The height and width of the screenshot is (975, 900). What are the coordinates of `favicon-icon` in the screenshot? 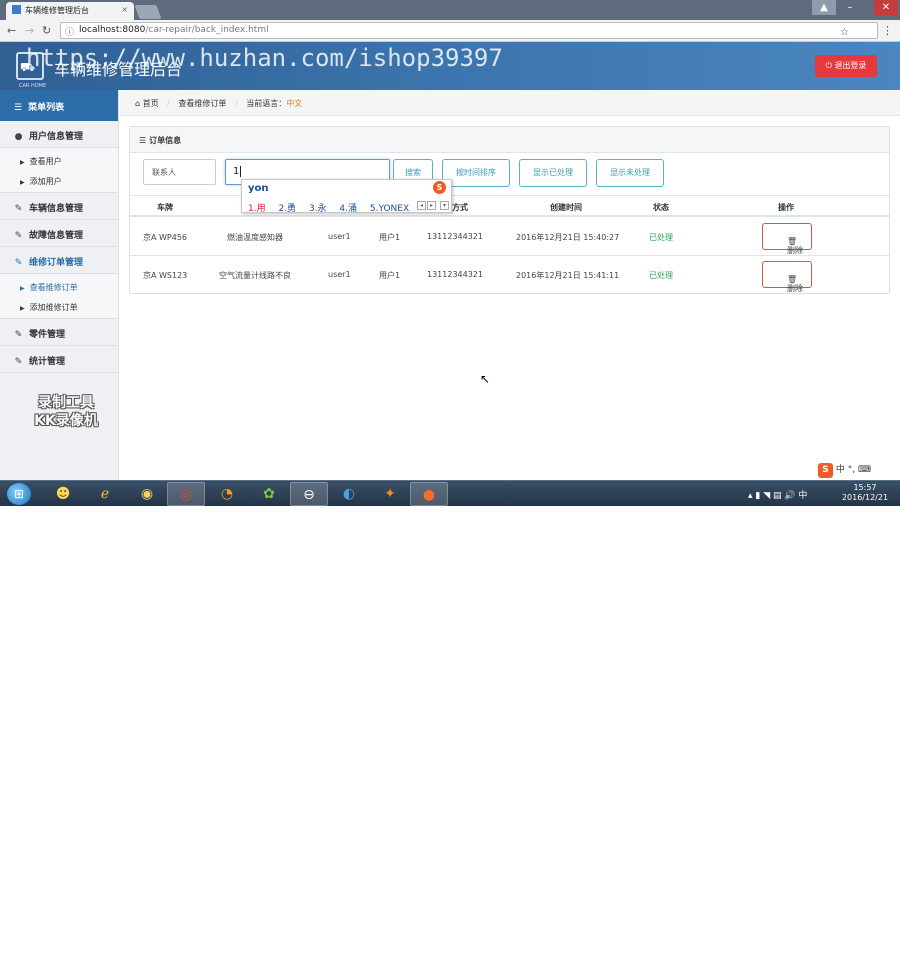 It's located at (16, 9).